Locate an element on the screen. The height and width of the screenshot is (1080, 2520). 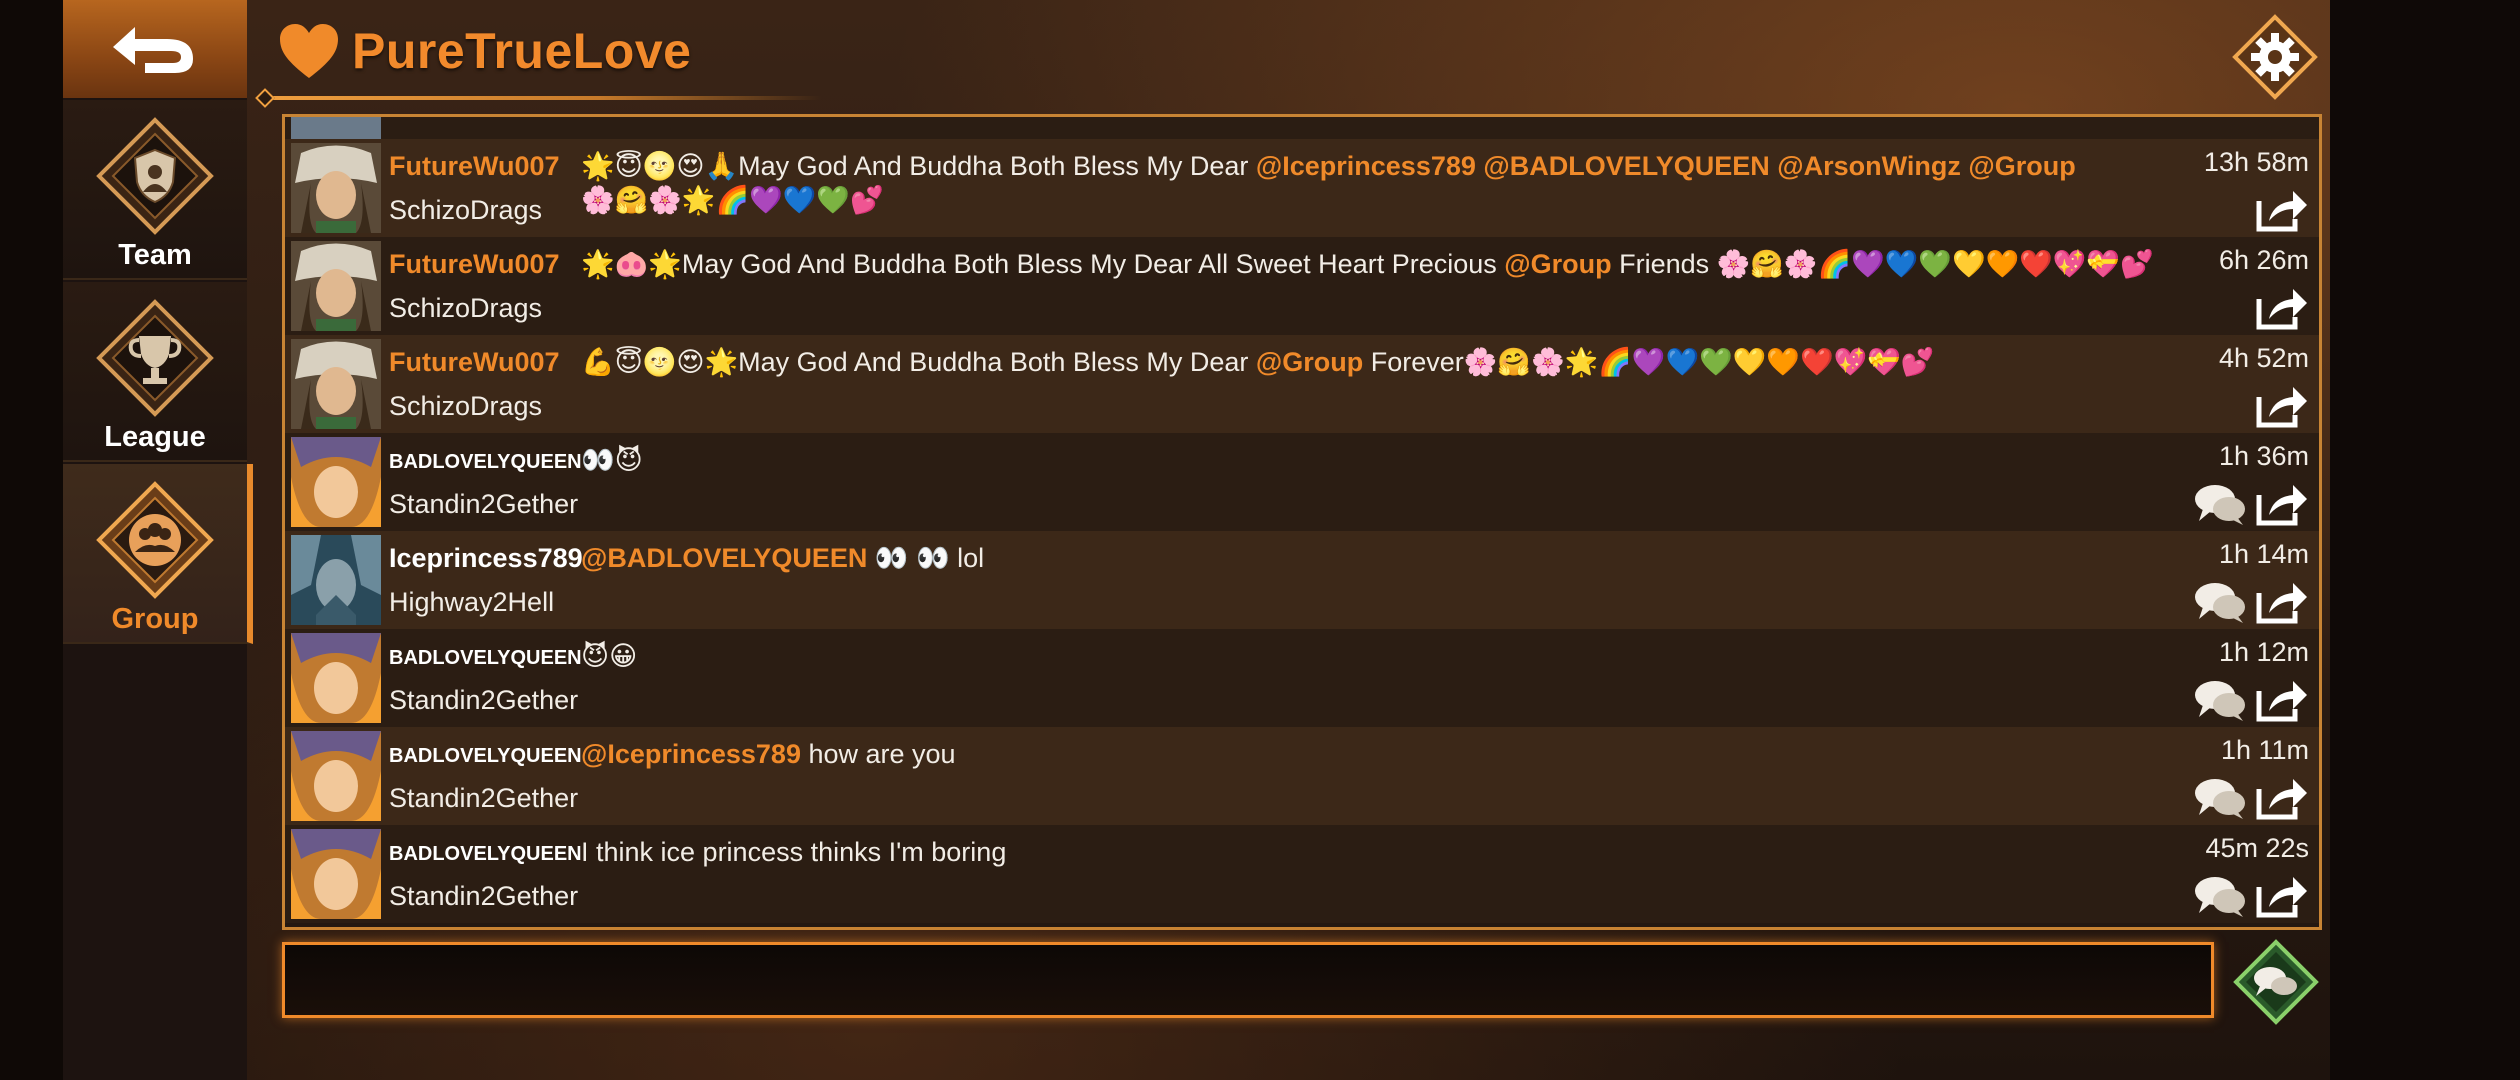
sidebar-item-league: League is located at coordinates (155, 372).